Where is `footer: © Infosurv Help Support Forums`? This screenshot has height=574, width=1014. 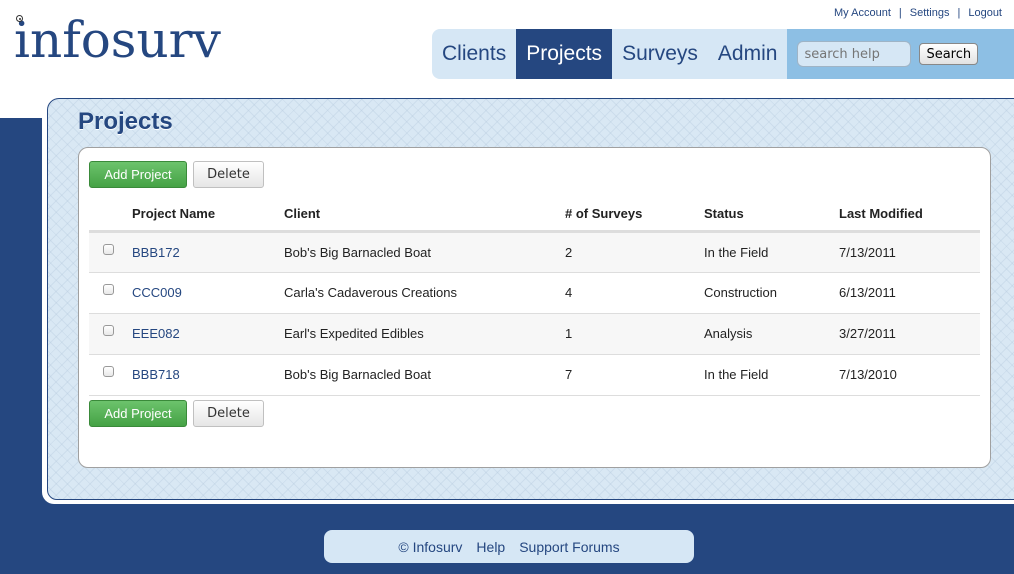 footer: © Infosurv Help Support Forums is located at coordinates (509, 546).